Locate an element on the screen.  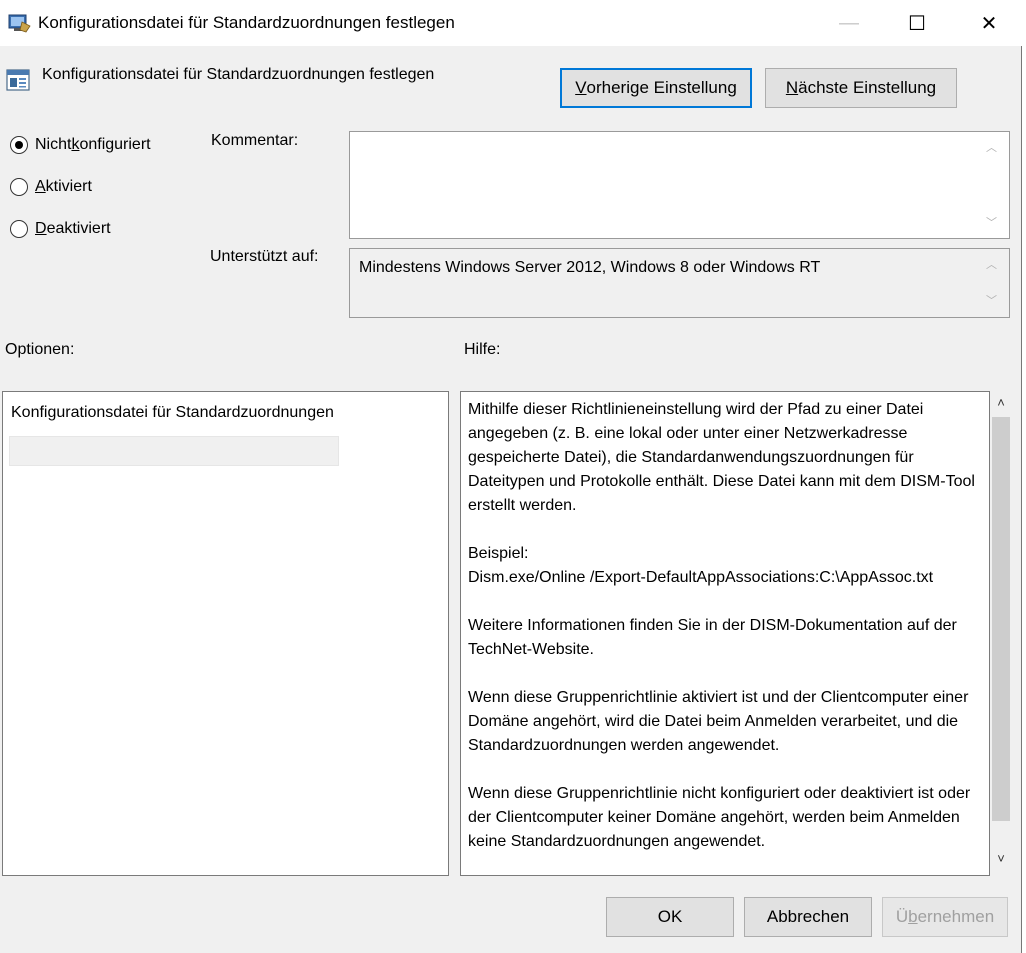
close-button: ✕ is located at coordinates (989, 23).